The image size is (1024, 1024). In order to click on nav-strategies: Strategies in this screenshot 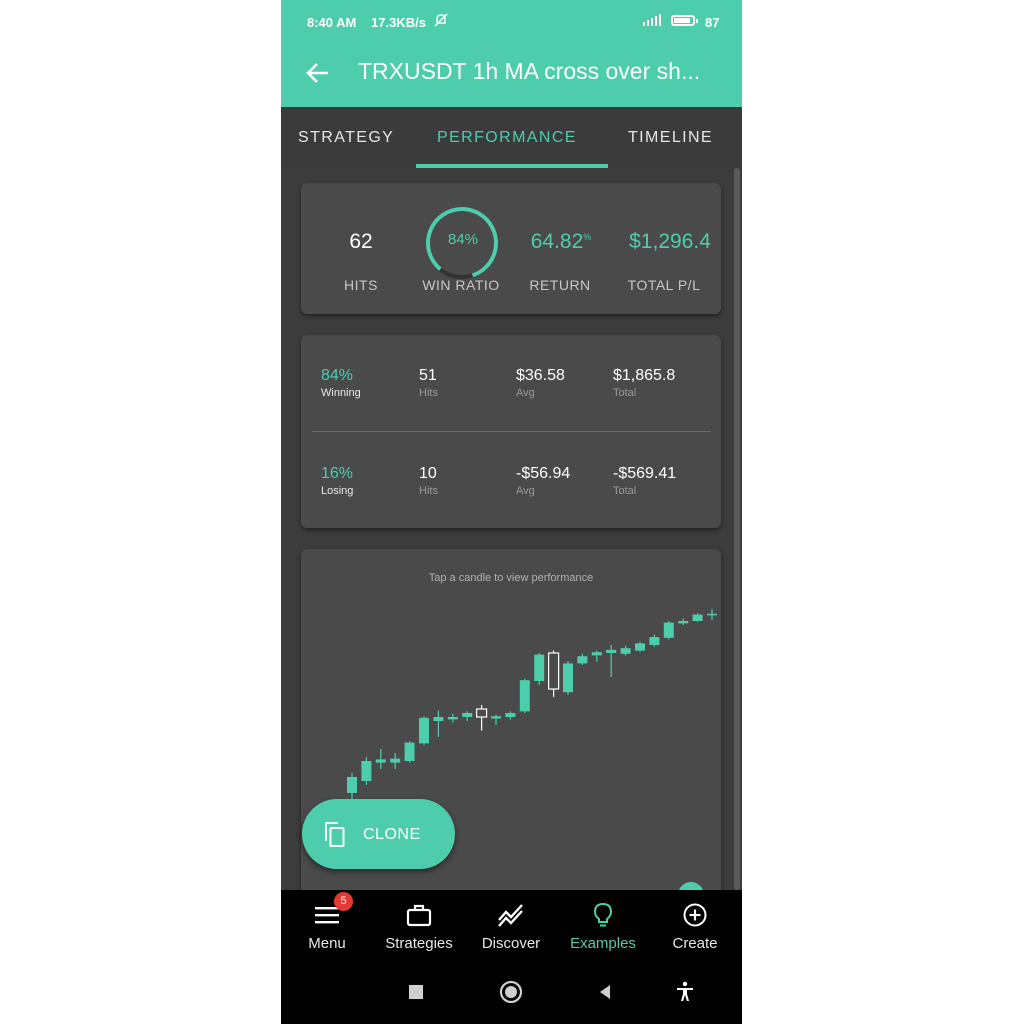, I will do `click(419, 925)`.